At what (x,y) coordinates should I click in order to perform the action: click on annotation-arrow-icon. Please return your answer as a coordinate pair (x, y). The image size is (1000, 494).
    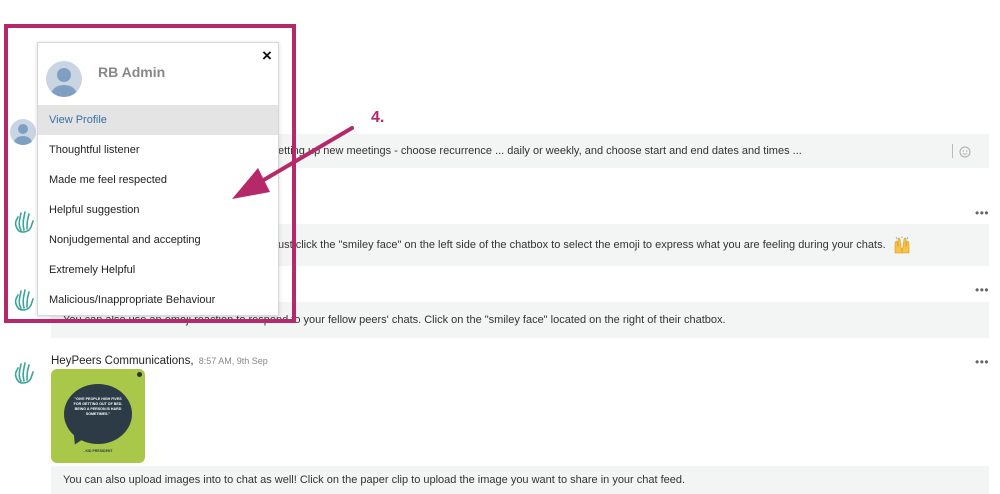
    Looking at the image, I should click on (293, 162).